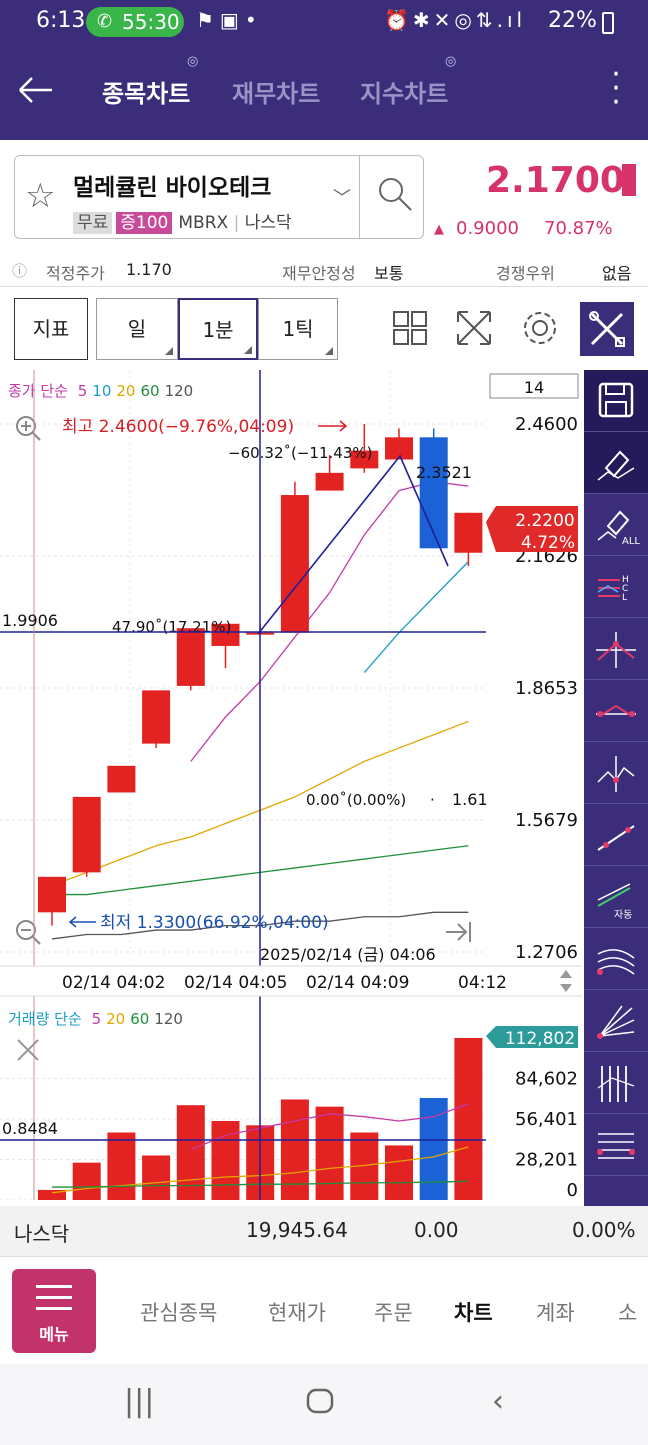 This screenshot has width=648, height=1445. I want to click on volume-tick-label: 0, so click(572, 1190).